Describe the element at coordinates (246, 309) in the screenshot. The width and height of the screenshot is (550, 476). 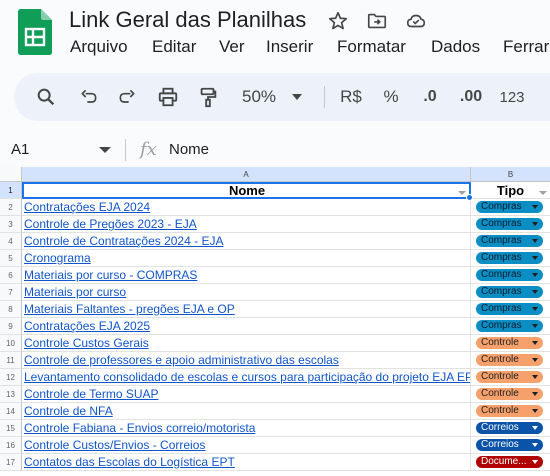
I see `name-cell: Materiais Faltantes - pregões EJA e OP` at that location.